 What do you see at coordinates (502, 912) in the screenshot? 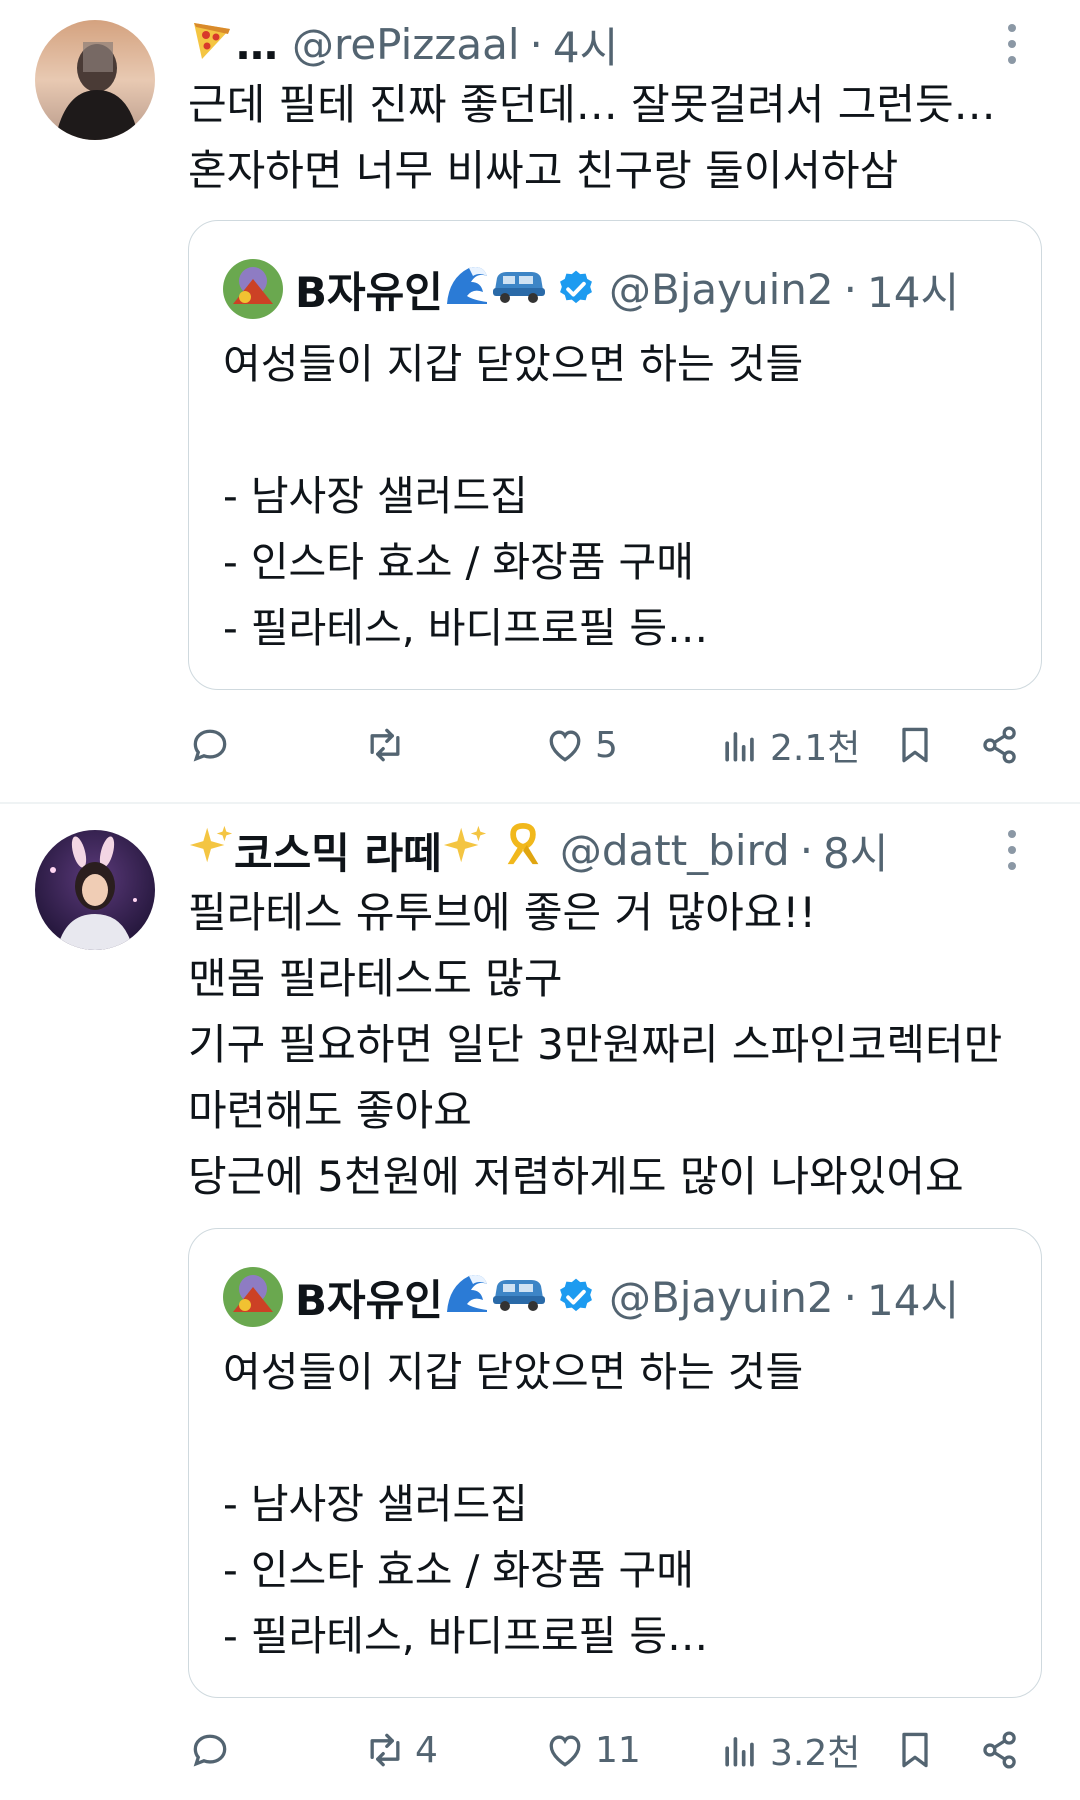
I see `tweet-text-line: 필라테스 유투브에 좋은 거 많아요!!` at bounding box center [502, 912].